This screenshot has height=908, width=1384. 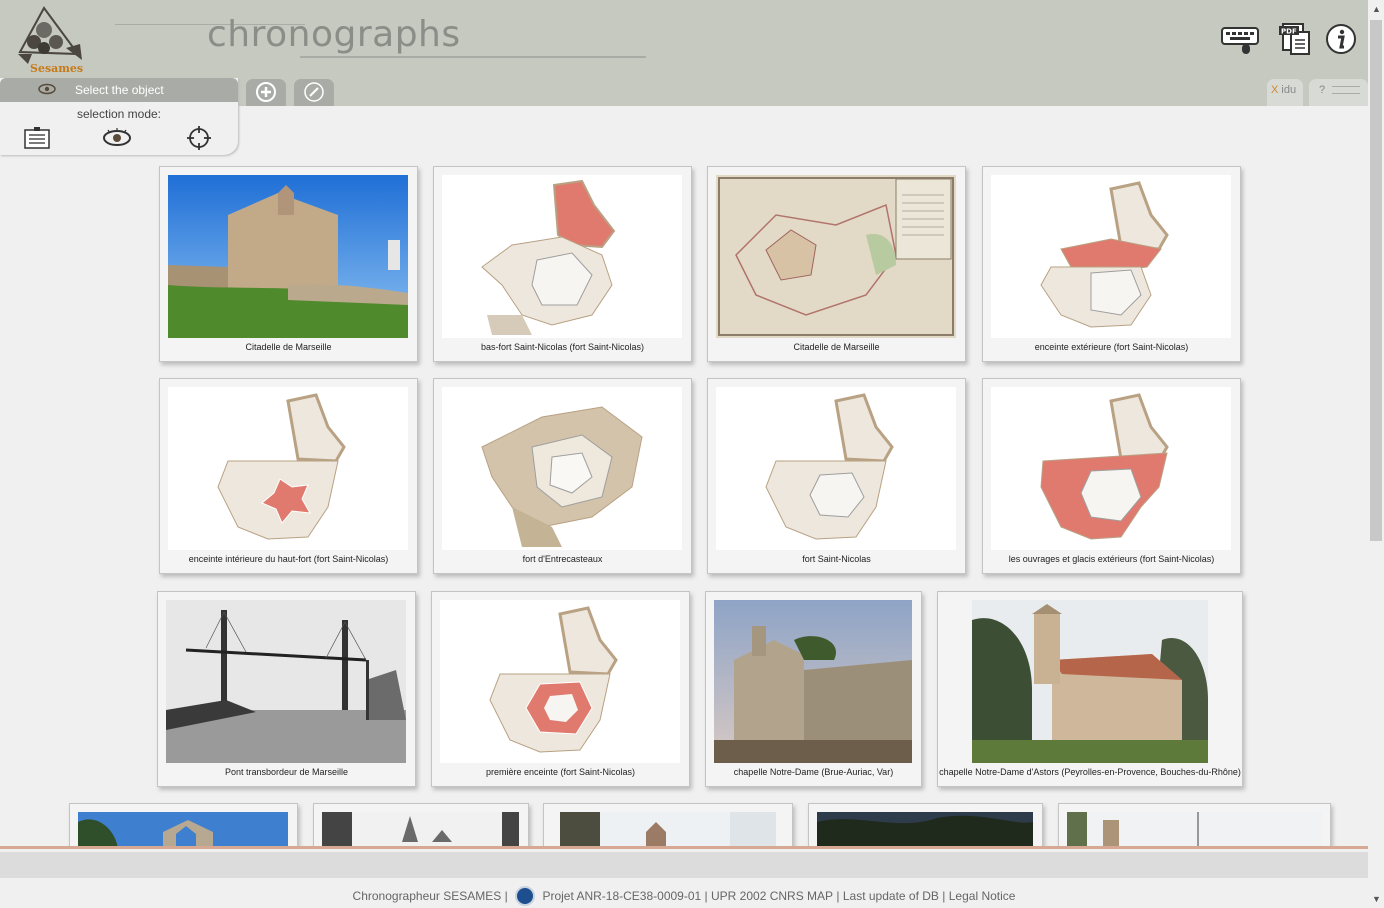 What do you see at coordinates (562, 559) in the screenshot?
I see `card-caption: fort d'Entrecasteaux` at bounding box center [562, 559].